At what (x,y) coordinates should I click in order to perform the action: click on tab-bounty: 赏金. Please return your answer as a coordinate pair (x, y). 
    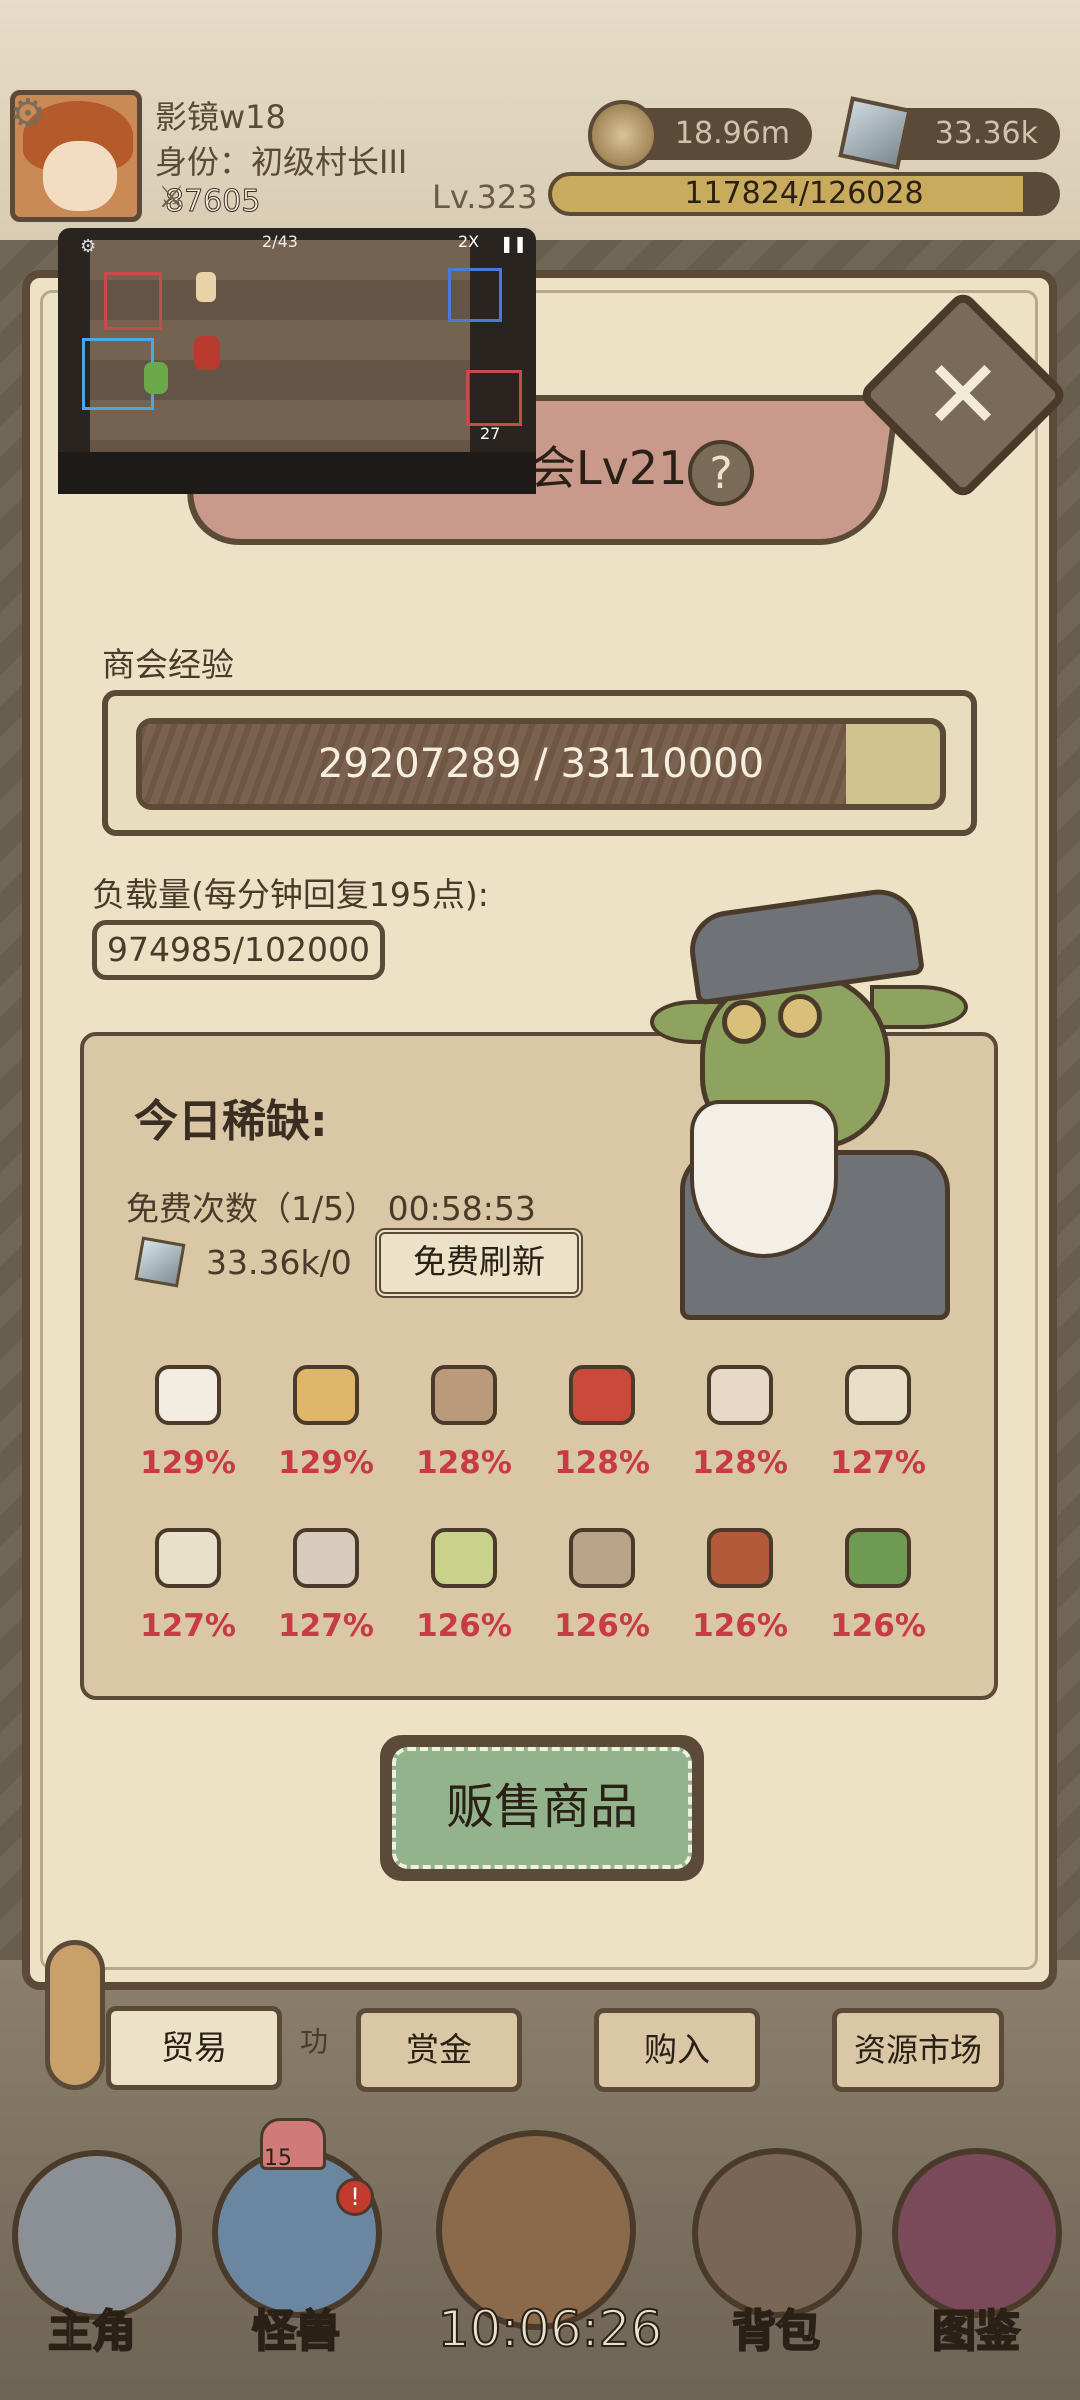
    Looking at the image, I should click on (439, 2050).